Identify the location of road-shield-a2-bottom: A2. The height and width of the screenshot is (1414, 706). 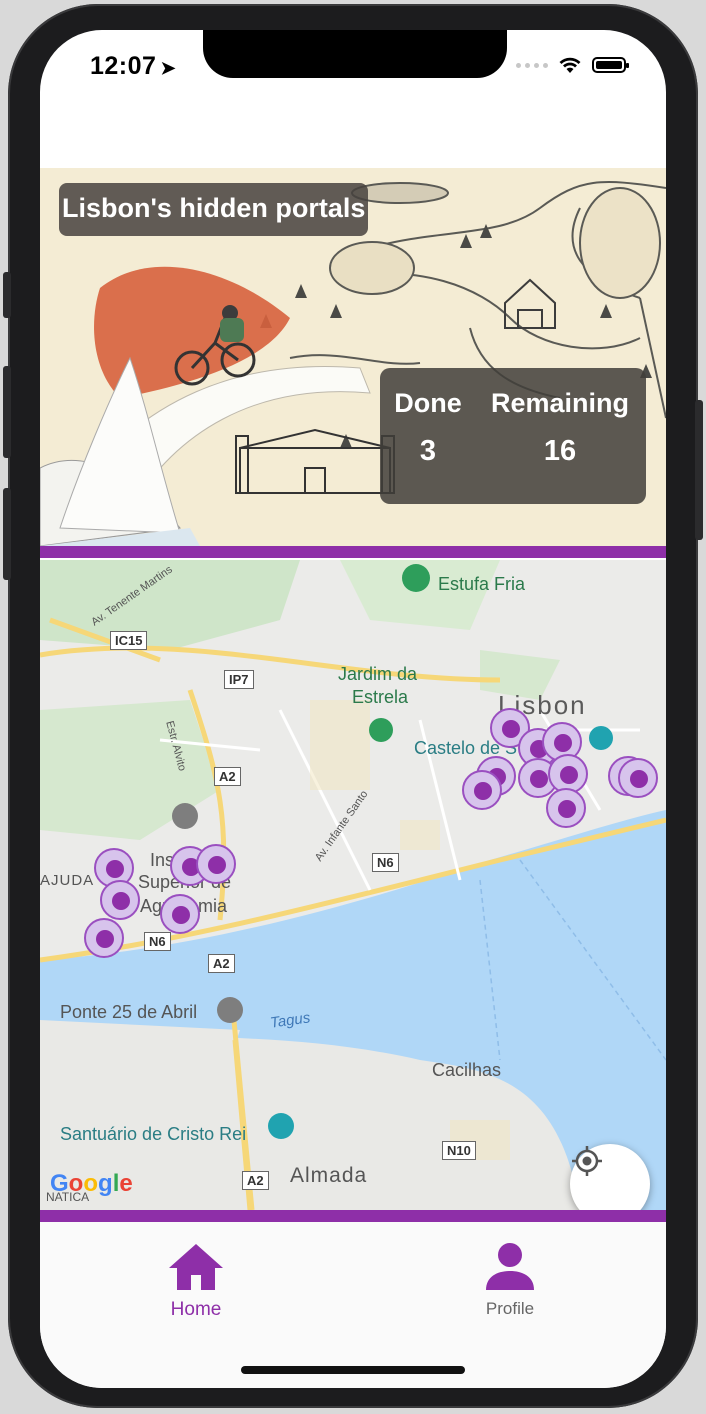
(255, 1180).